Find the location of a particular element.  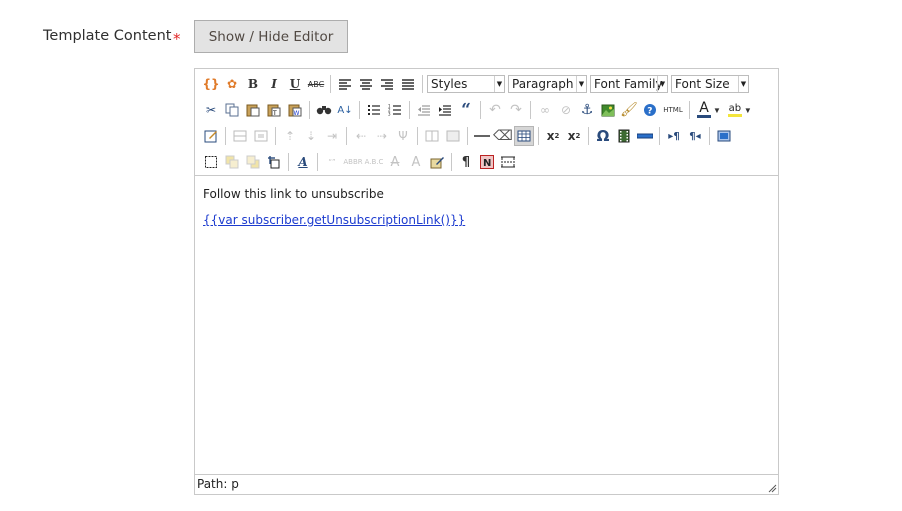

cell-props-icon is located at coordinates (261, 136).